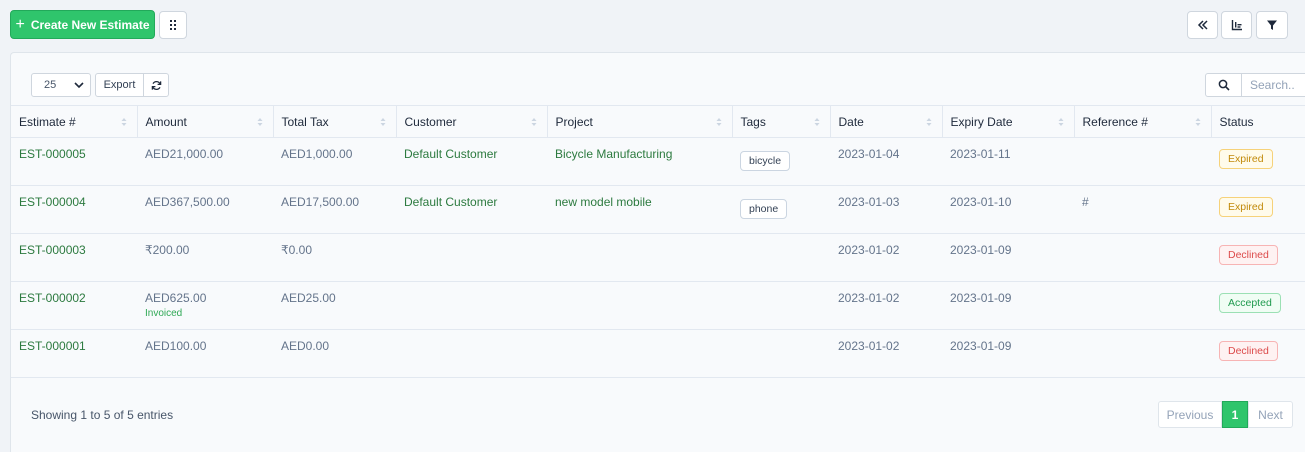  I want to click on create-new-estimate-button: + Create New Estimate, so click(82, 24).